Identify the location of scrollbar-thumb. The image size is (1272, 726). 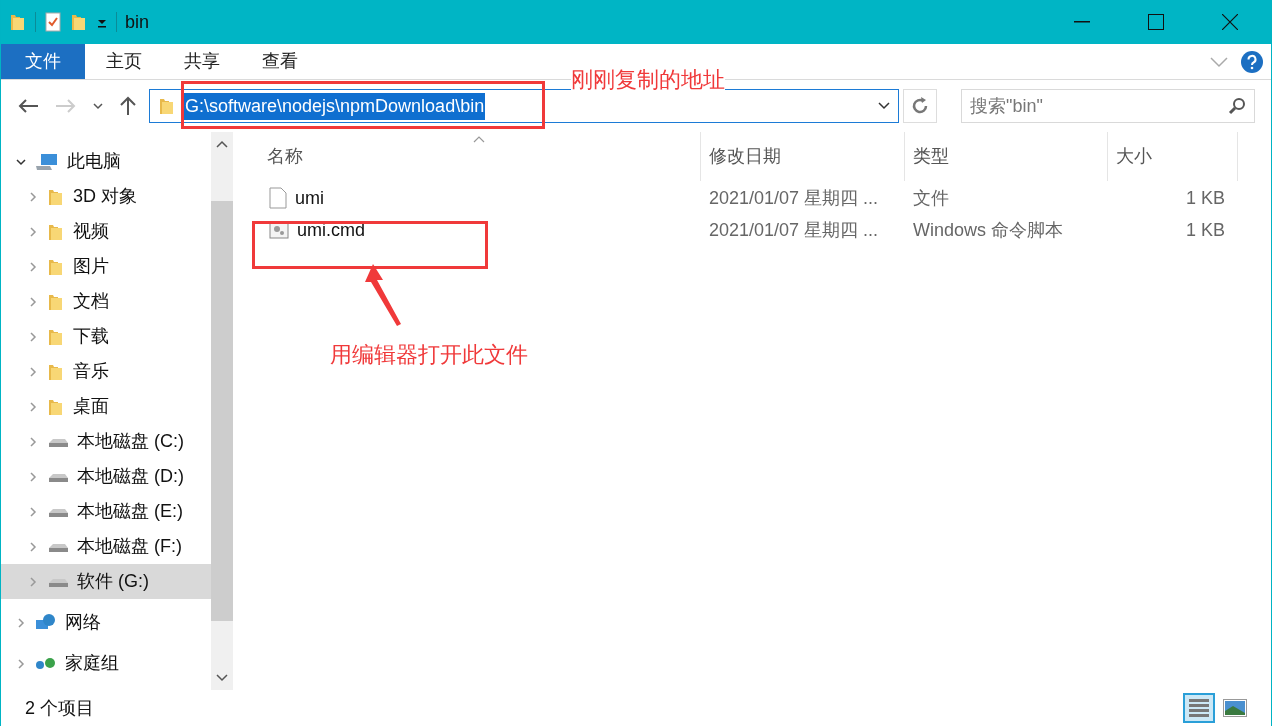
(222, 411).